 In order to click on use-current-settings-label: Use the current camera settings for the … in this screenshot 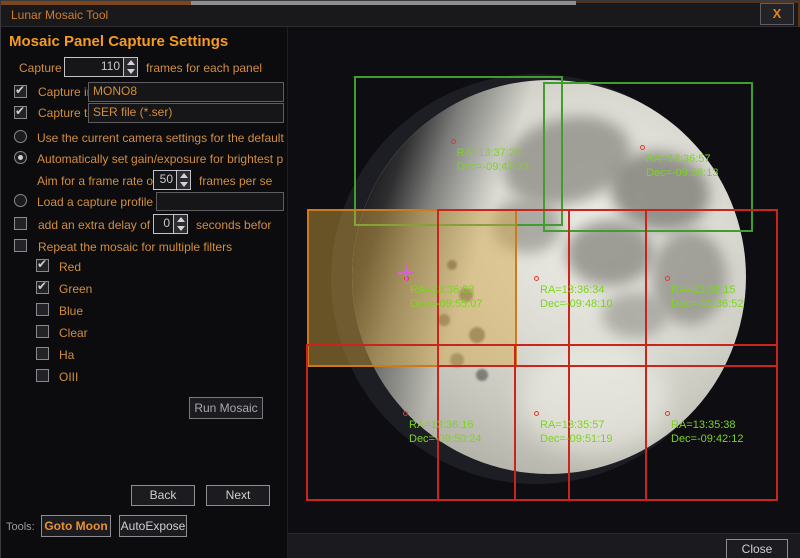, I will do `click(160, 138)`.